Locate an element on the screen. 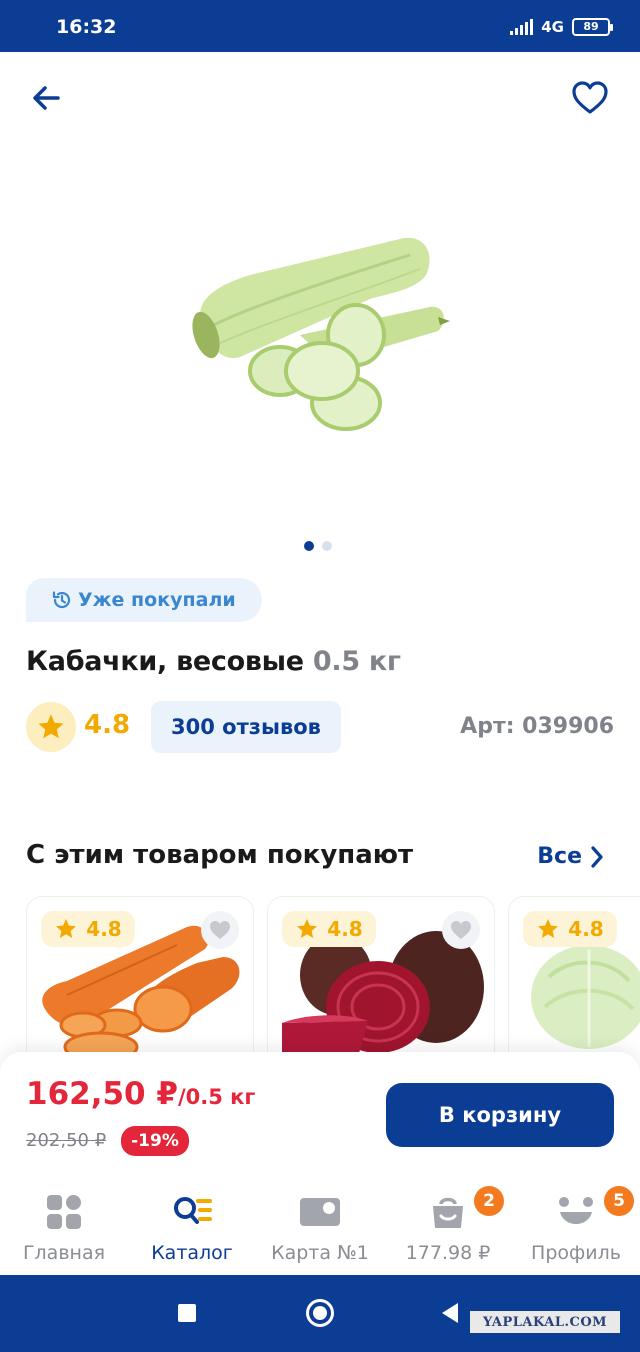  add-to-cart-button: В корзину is located at coordinates (500, 1115).